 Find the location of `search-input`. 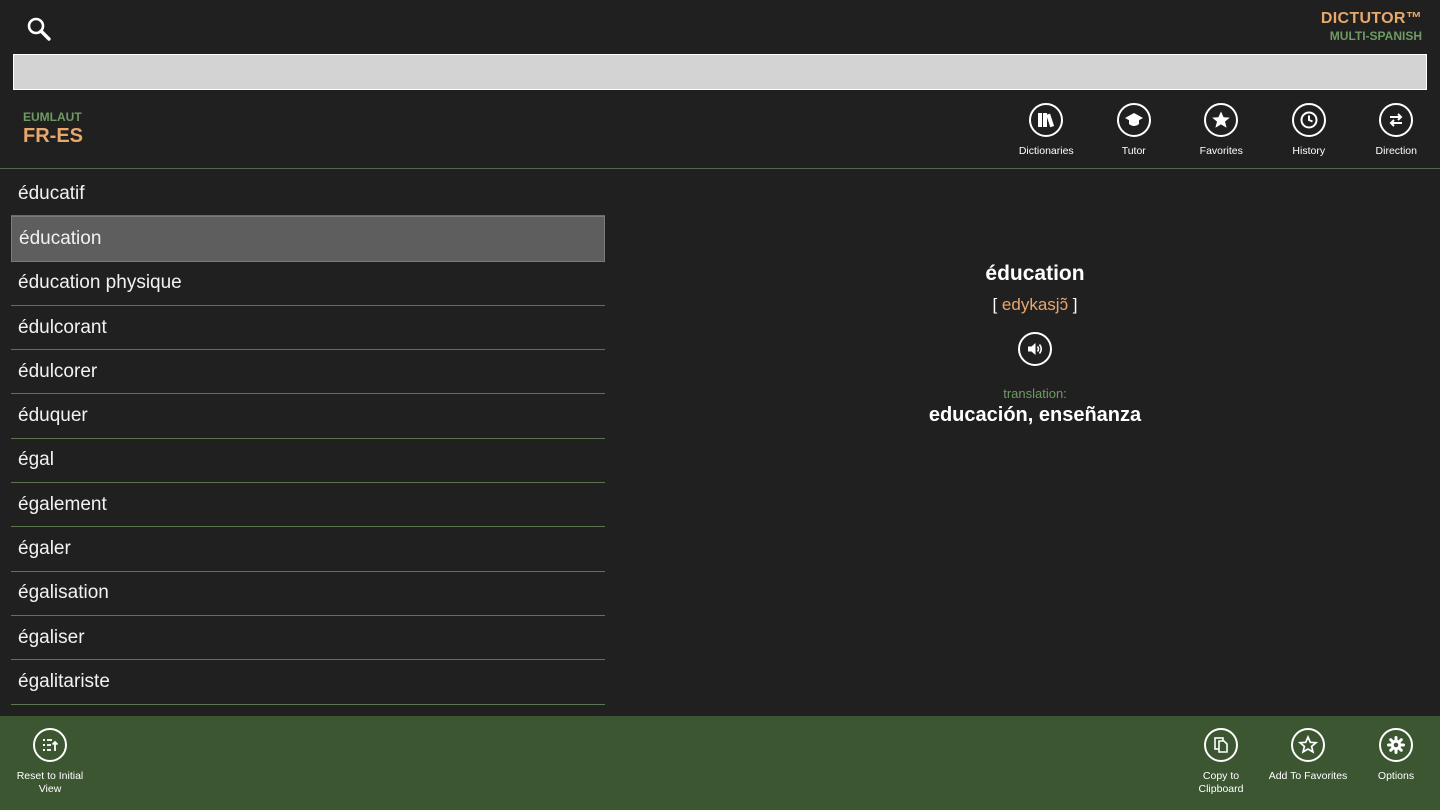

search-input is located at coordinates (720, 72).